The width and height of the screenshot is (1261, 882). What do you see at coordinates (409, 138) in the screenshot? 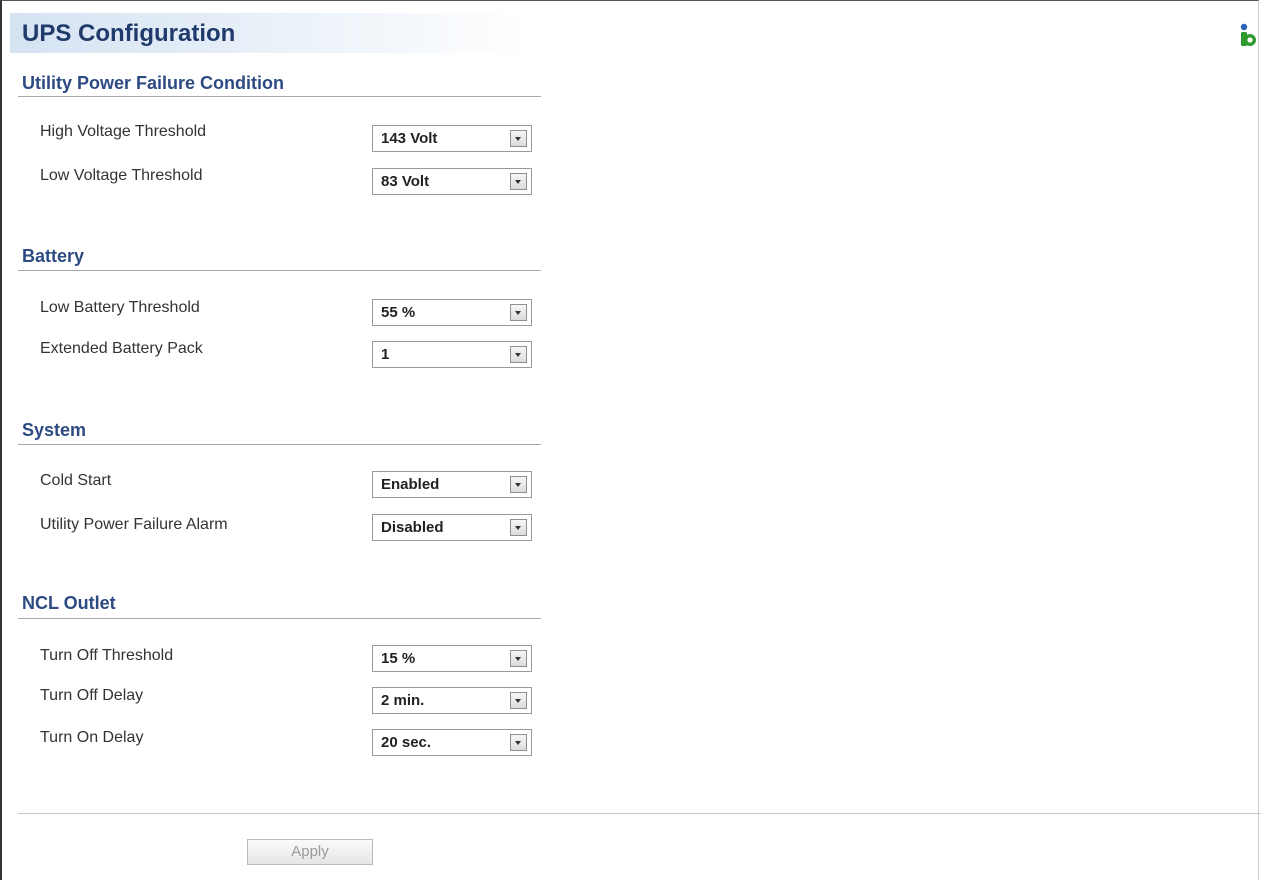
I see `high-voltage-threshold-value: 143 Volt` at bounding box center [409, 138].